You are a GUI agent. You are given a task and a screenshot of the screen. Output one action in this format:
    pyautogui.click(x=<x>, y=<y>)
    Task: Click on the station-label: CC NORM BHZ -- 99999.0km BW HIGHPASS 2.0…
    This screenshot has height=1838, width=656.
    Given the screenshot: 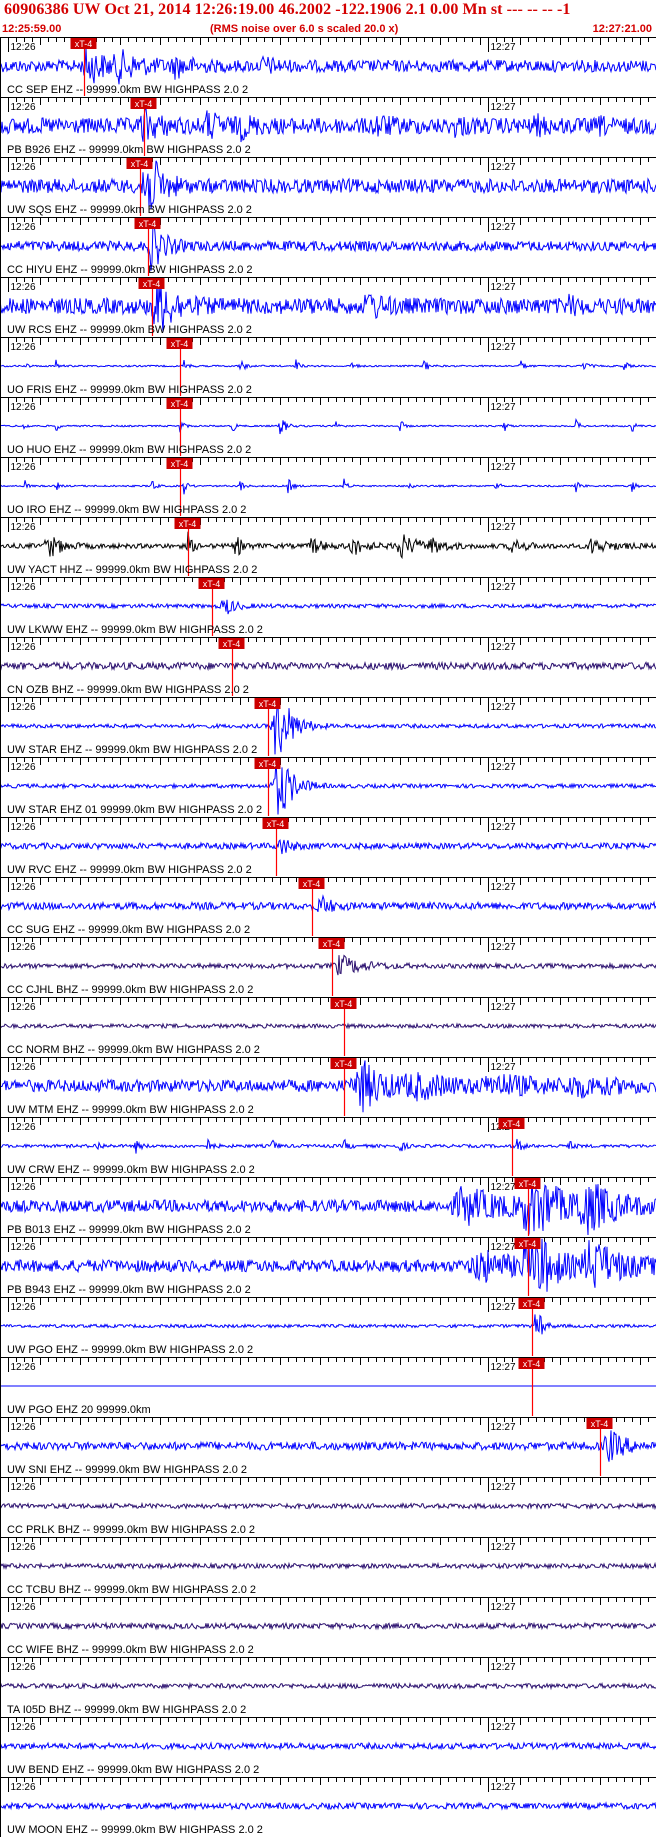 What is the action you would take?
    pyautogui.click(x=133, y=1050)
    